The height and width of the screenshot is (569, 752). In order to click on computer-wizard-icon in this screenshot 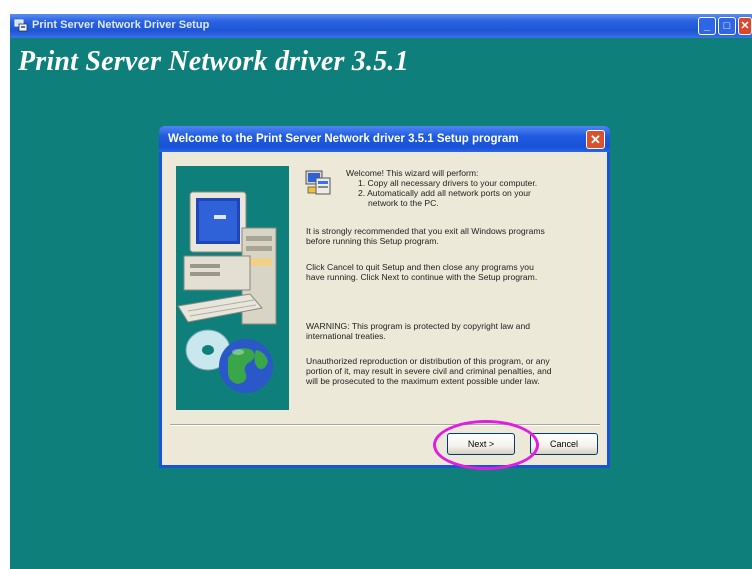, I will do `click(318, 182)`.